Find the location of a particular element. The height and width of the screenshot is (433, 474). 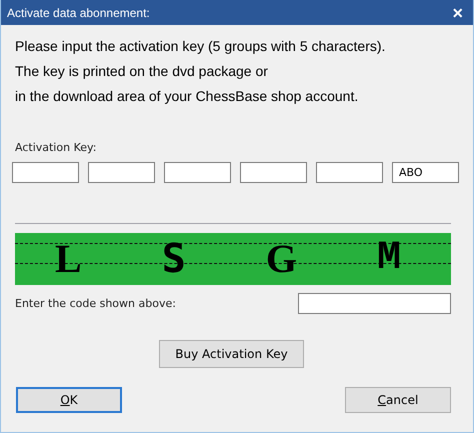

activation-key-label: Activation Key: is located at coordinates (55, 147).